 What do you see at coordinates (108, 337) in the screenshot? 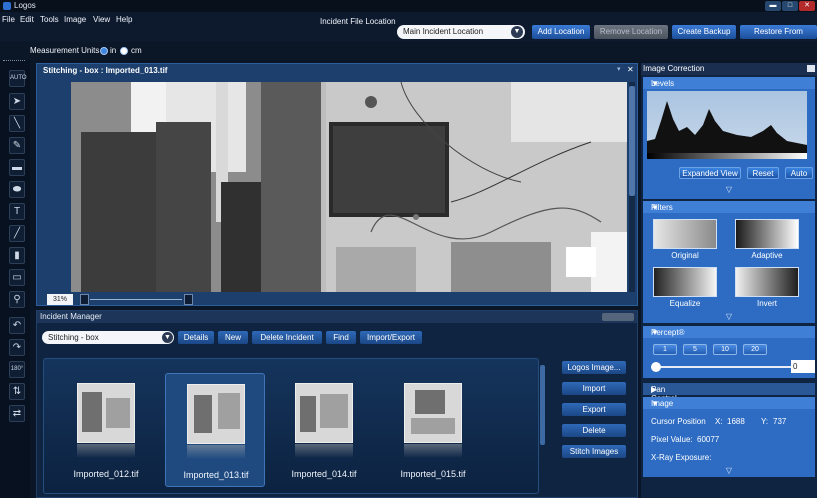
I see `incident-case-select: Stitching - box ▼` at bounding box center [108, 337].